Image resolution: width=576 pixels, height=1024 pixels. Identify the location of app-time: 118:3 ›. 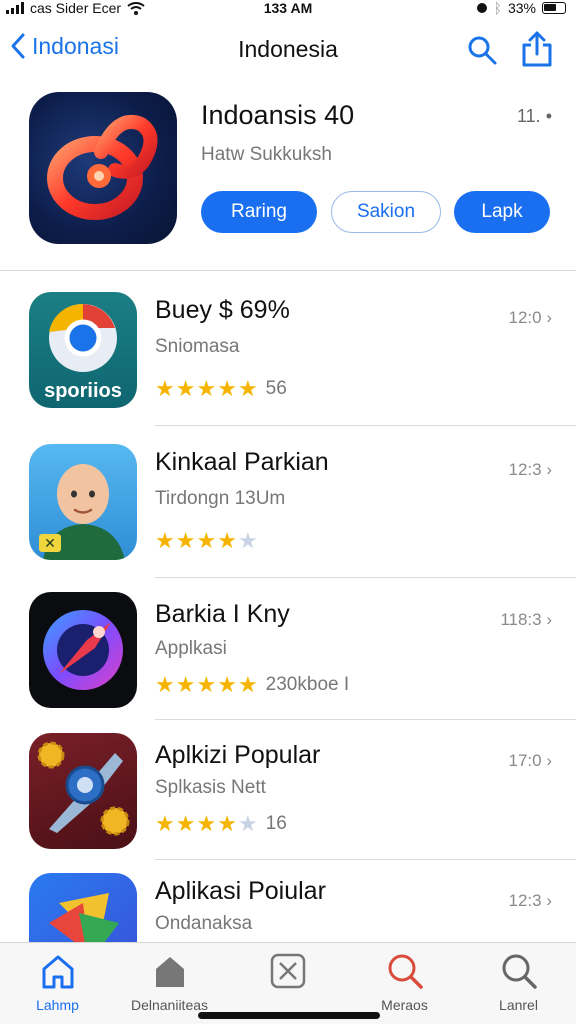
(526, 620).